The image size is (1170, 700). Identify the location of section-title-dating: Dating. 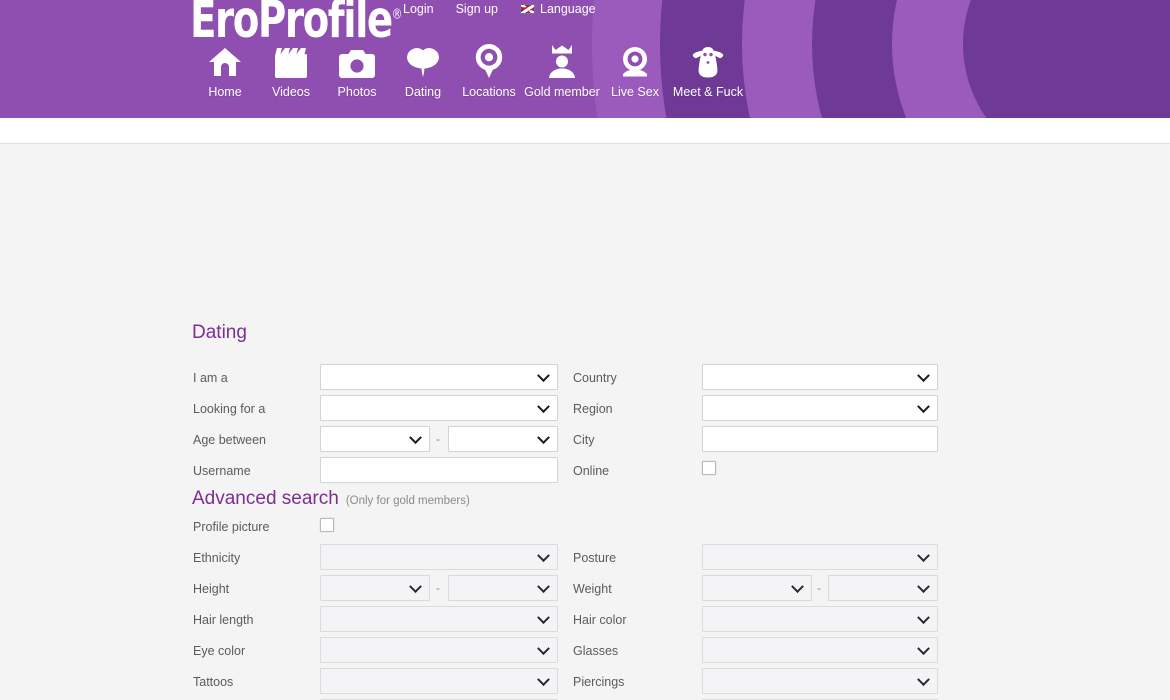
(219, 332).